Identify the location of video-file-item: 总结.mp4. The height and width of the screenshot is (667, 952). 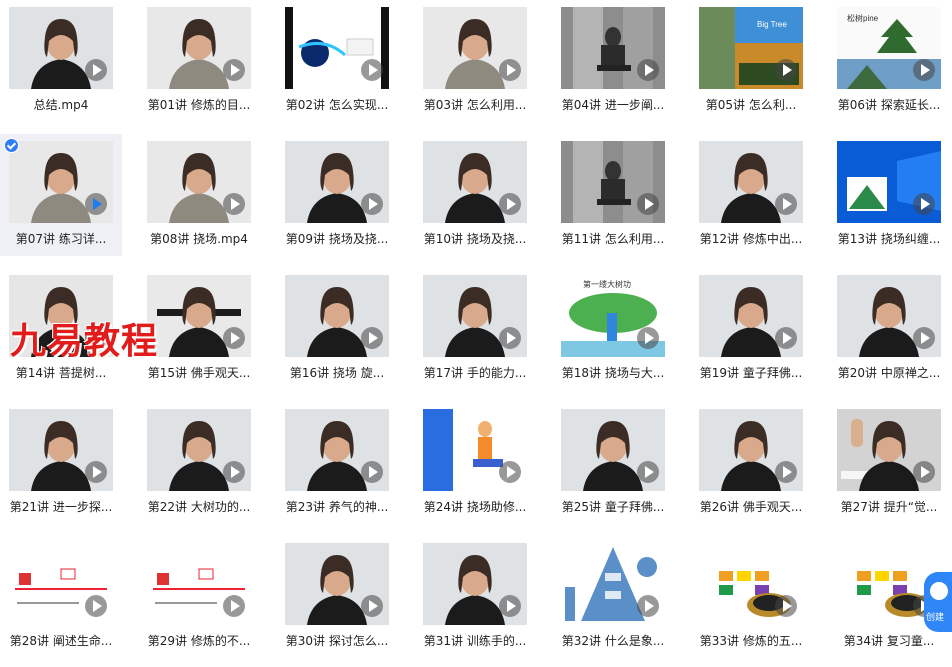
(61, 61).